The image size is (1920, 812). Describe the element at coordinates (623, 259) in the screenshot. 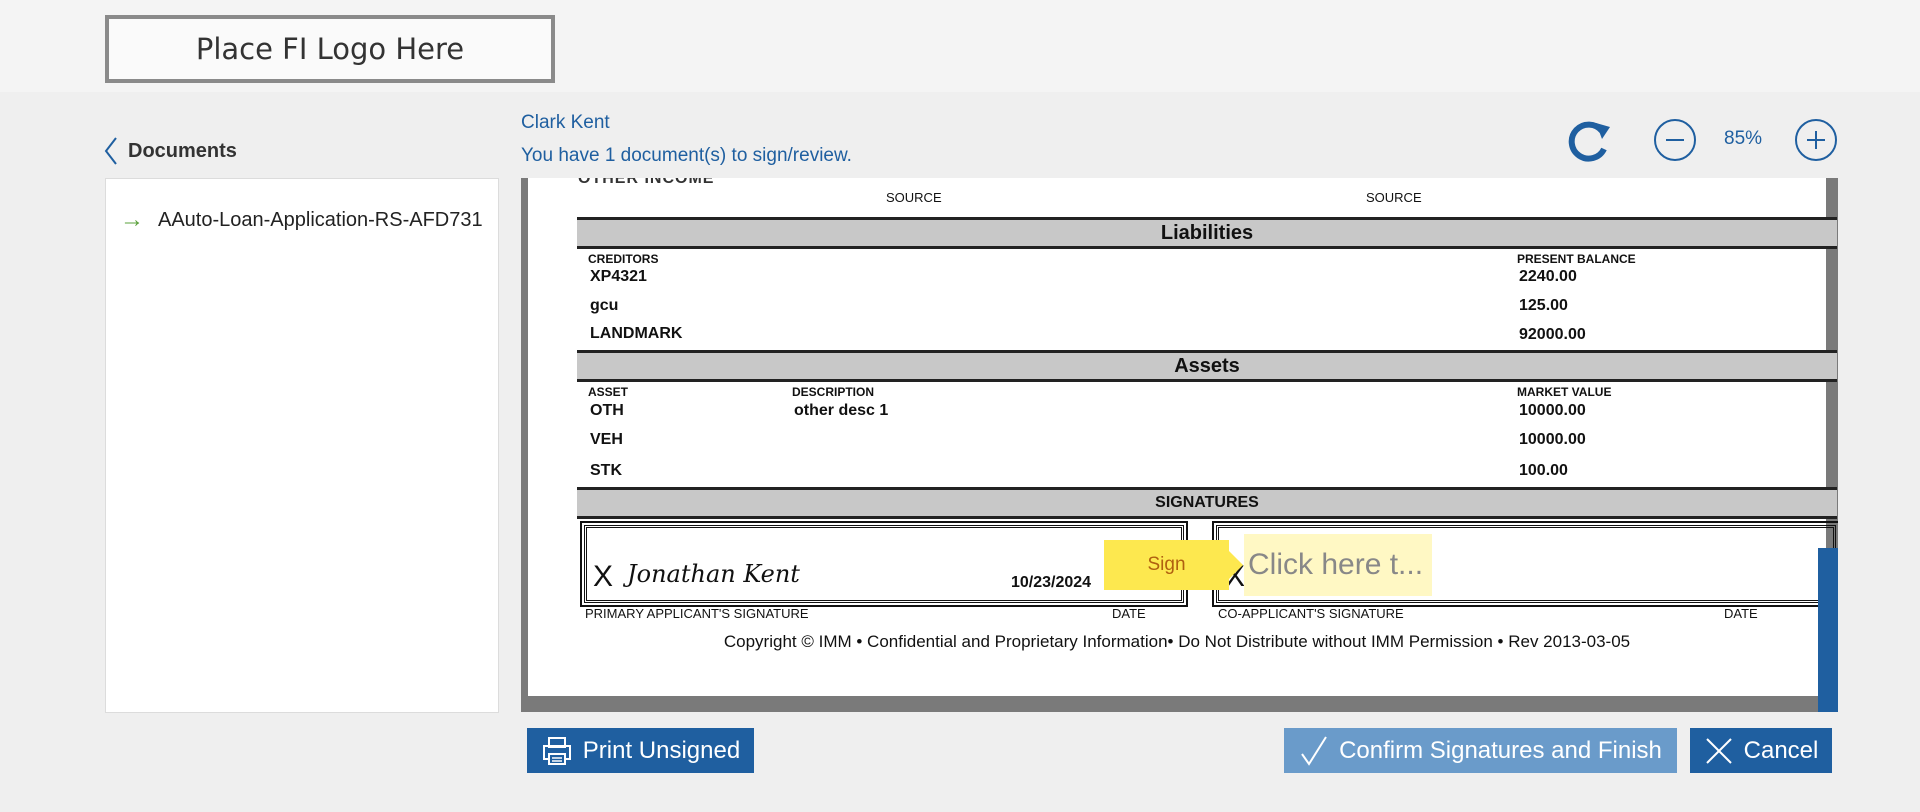

I see `creditors-column: CREDITORS` at that location.